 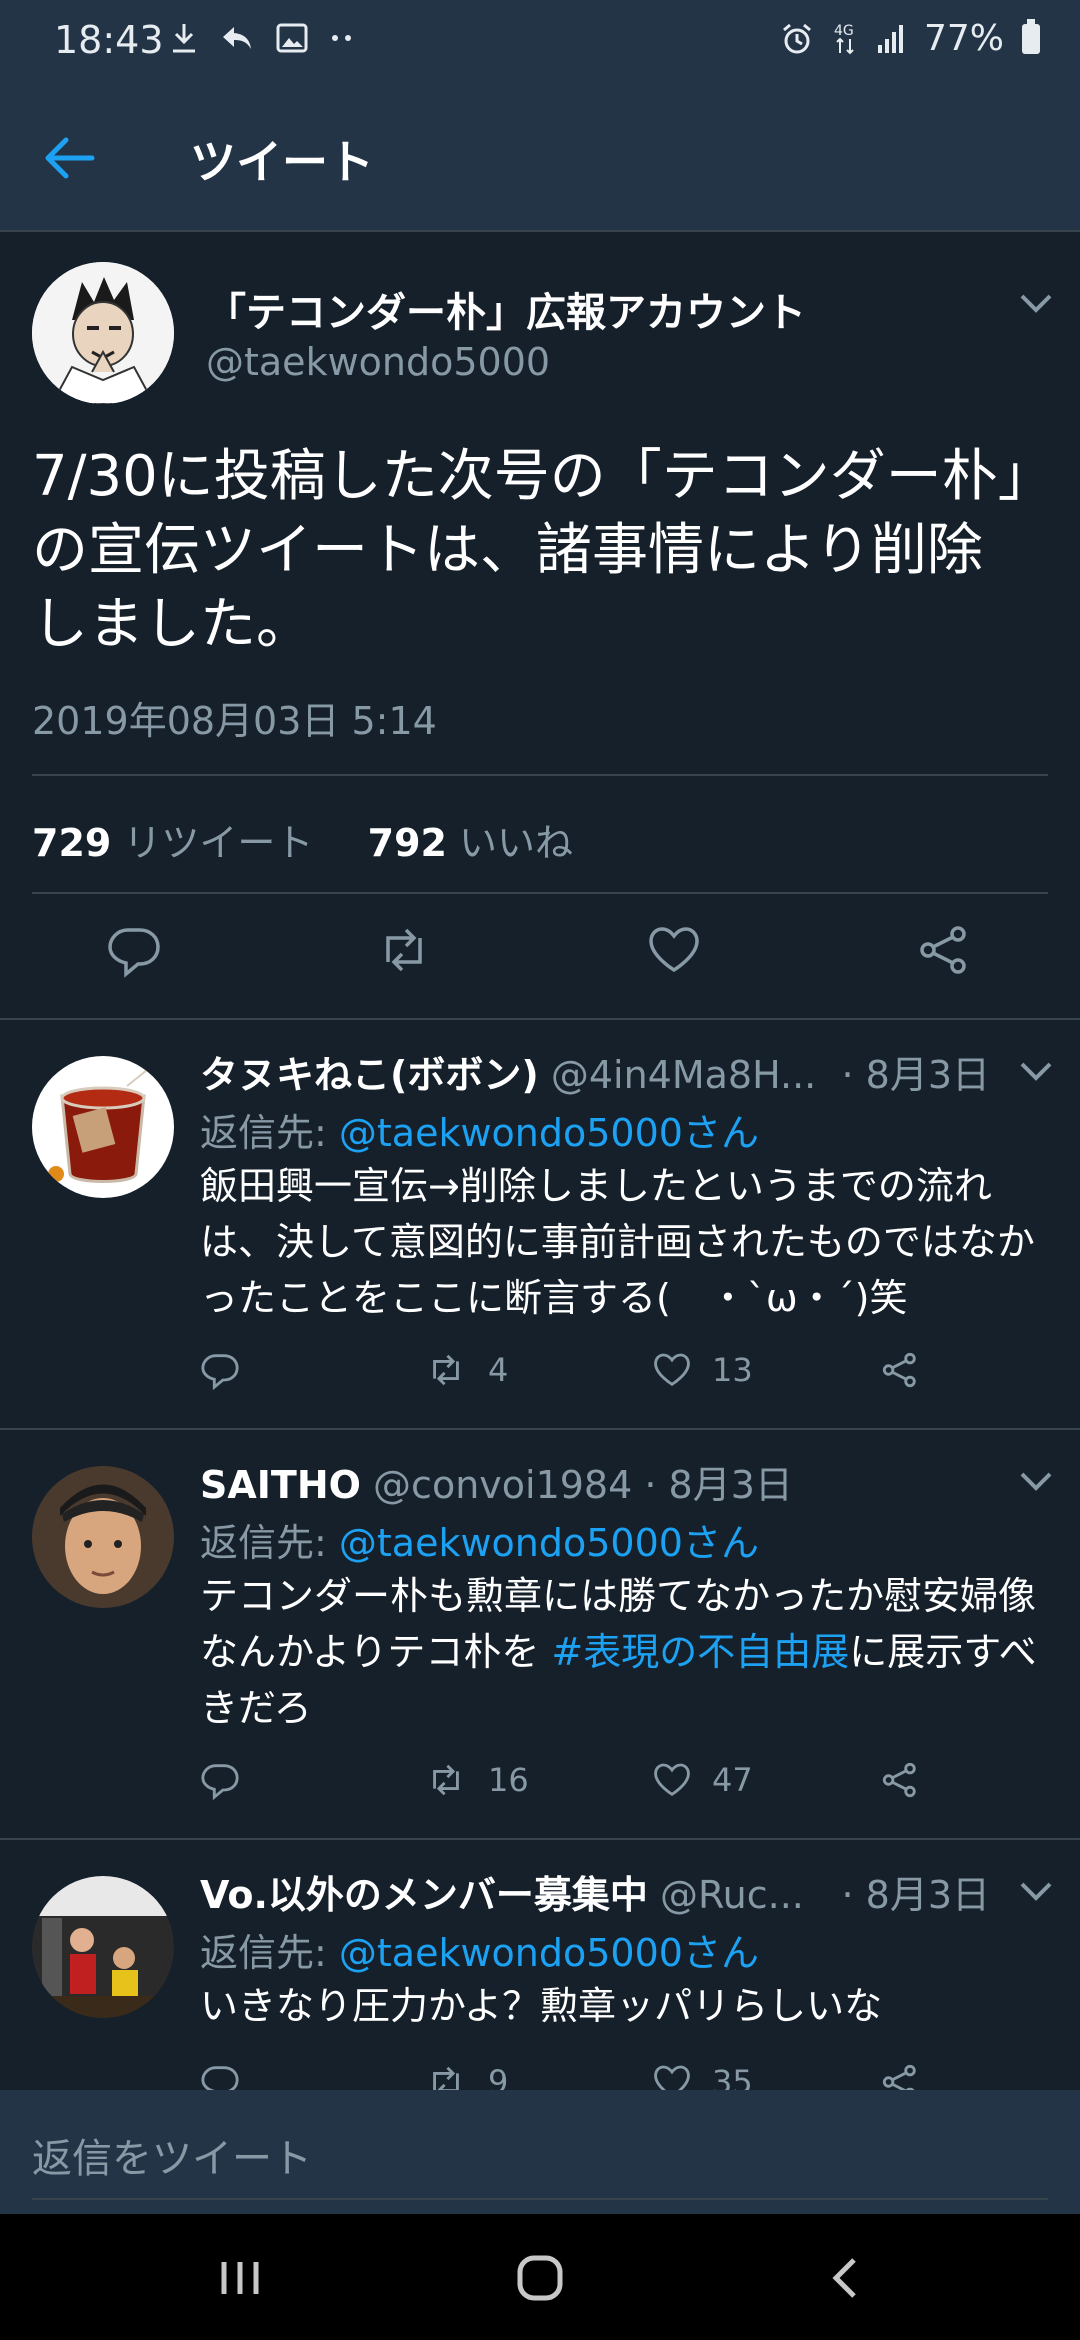 I want to click on battery-icon, so click(x=1031, y=36).